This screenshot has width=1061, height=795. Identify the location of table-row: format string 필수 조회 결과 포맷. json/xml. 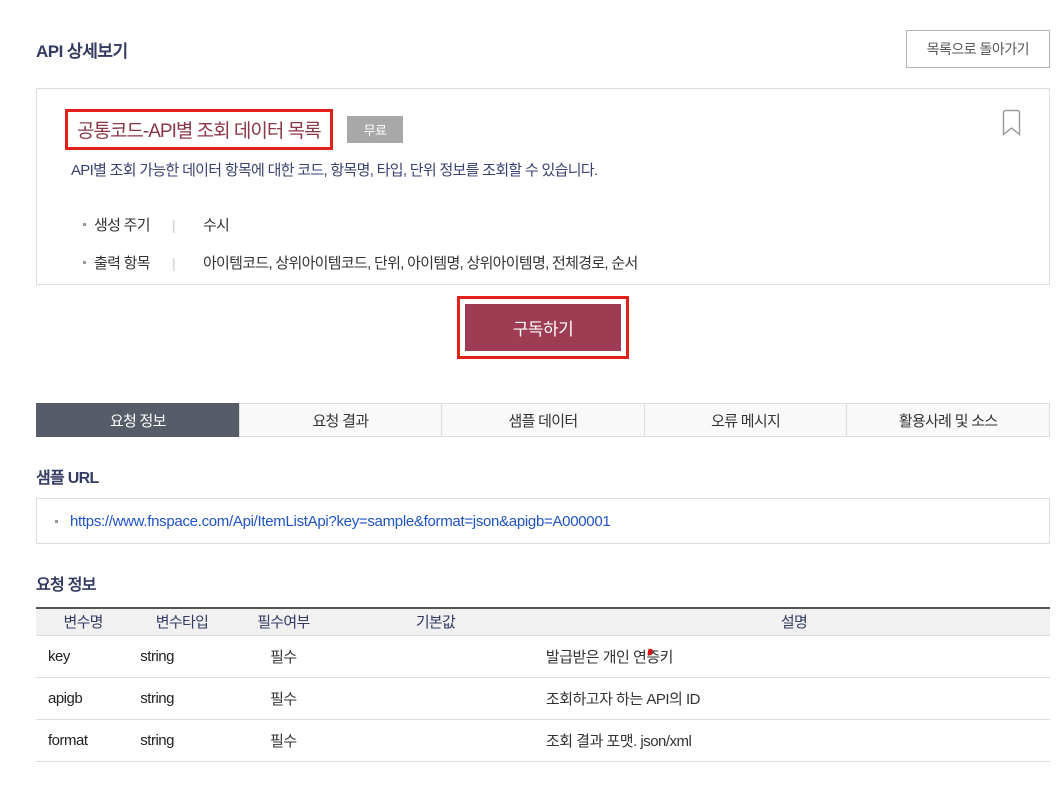
(543, 740).